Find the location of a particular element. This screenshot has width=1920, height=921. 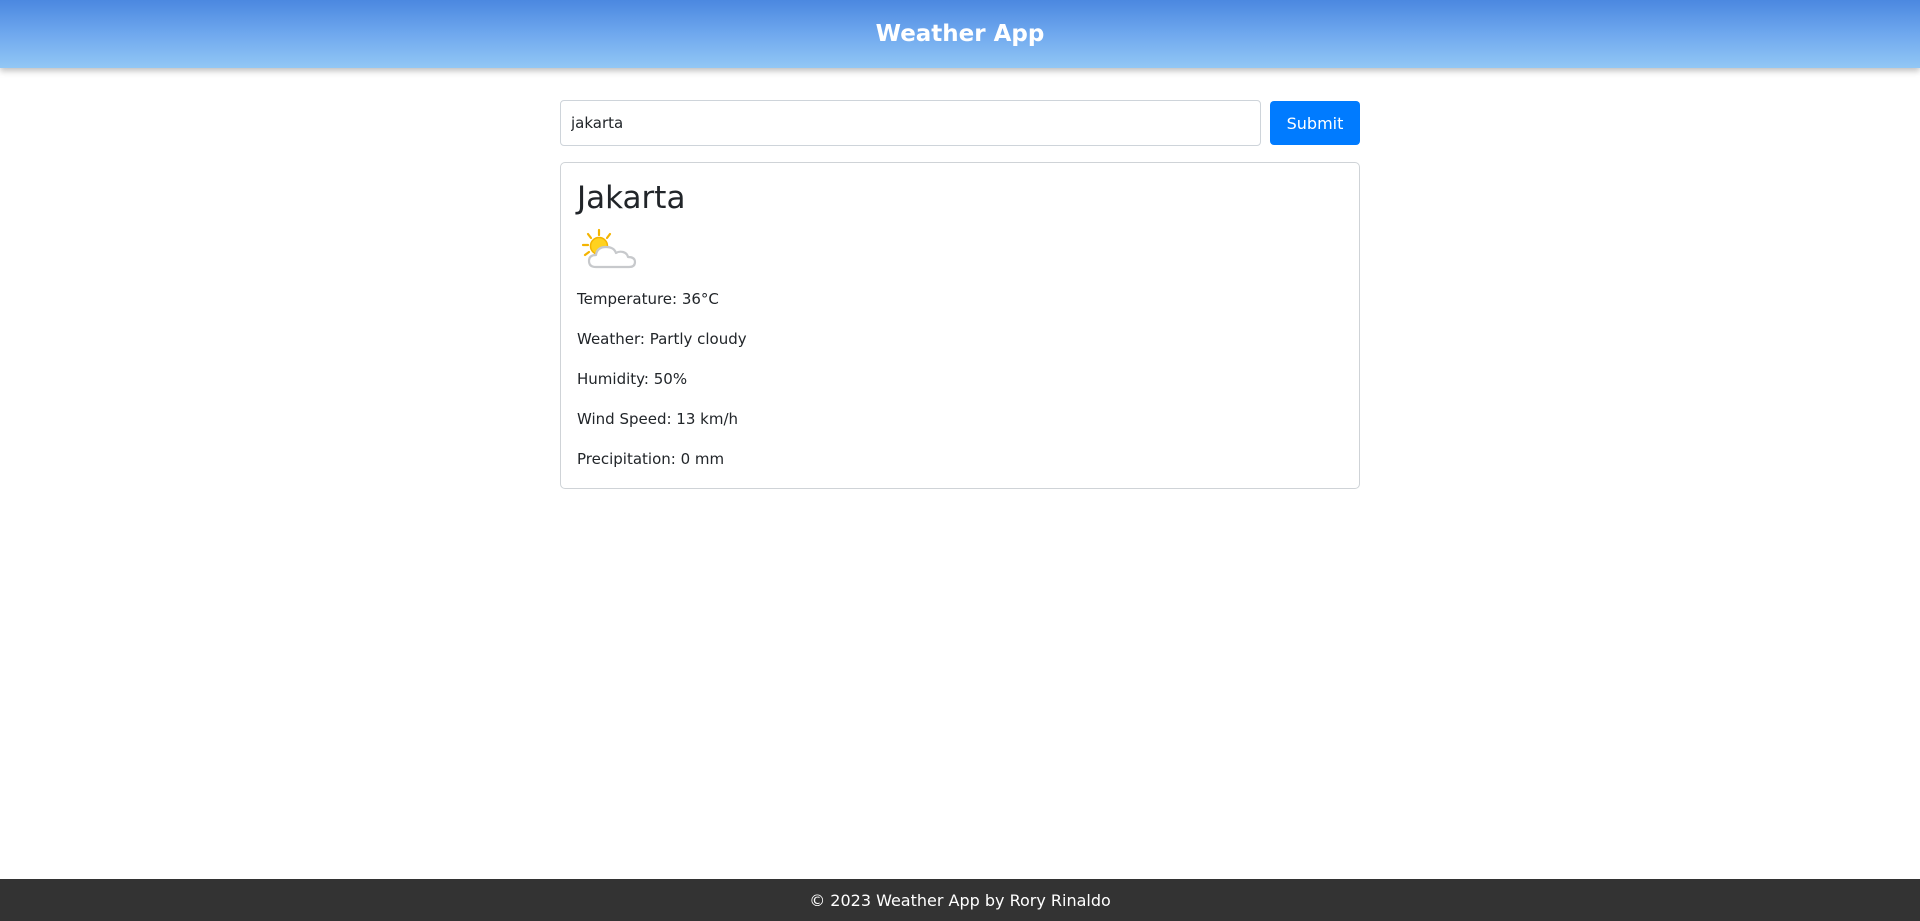

search-form: Submit is located at coordinates (960, 123).